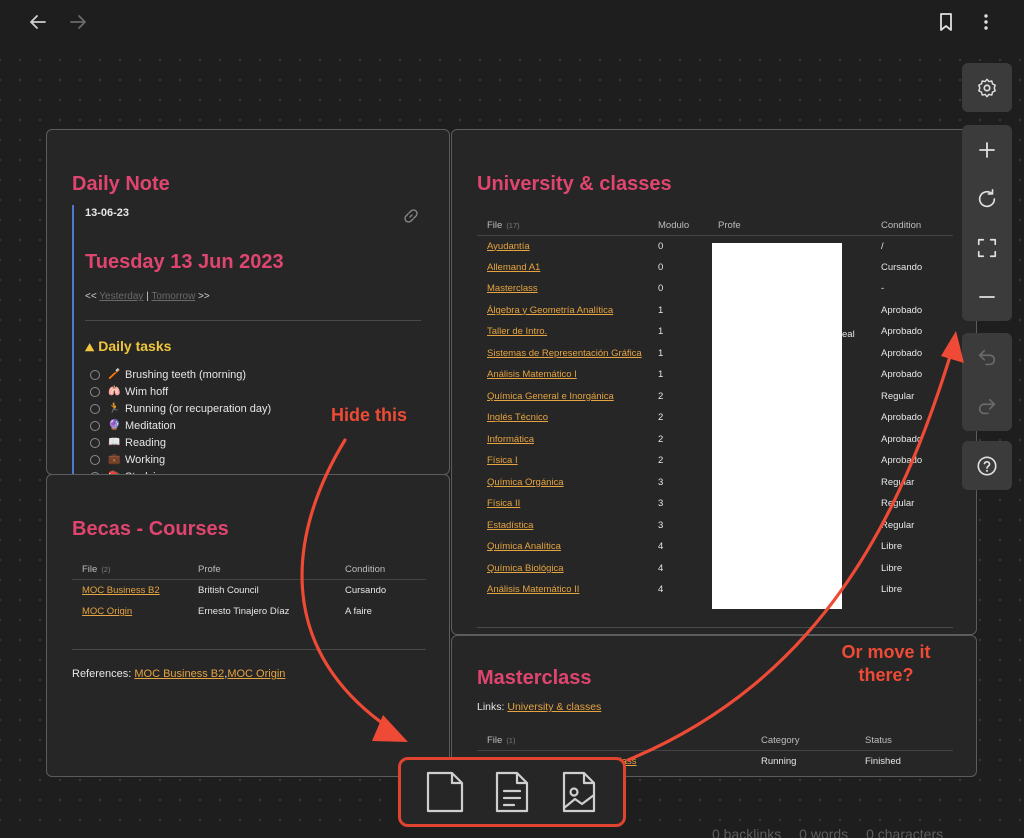 This screenshot has height=838, width=1024. I want to click on status-bar: 0 backlinks 0 words 0 characters, so click(834, 832).